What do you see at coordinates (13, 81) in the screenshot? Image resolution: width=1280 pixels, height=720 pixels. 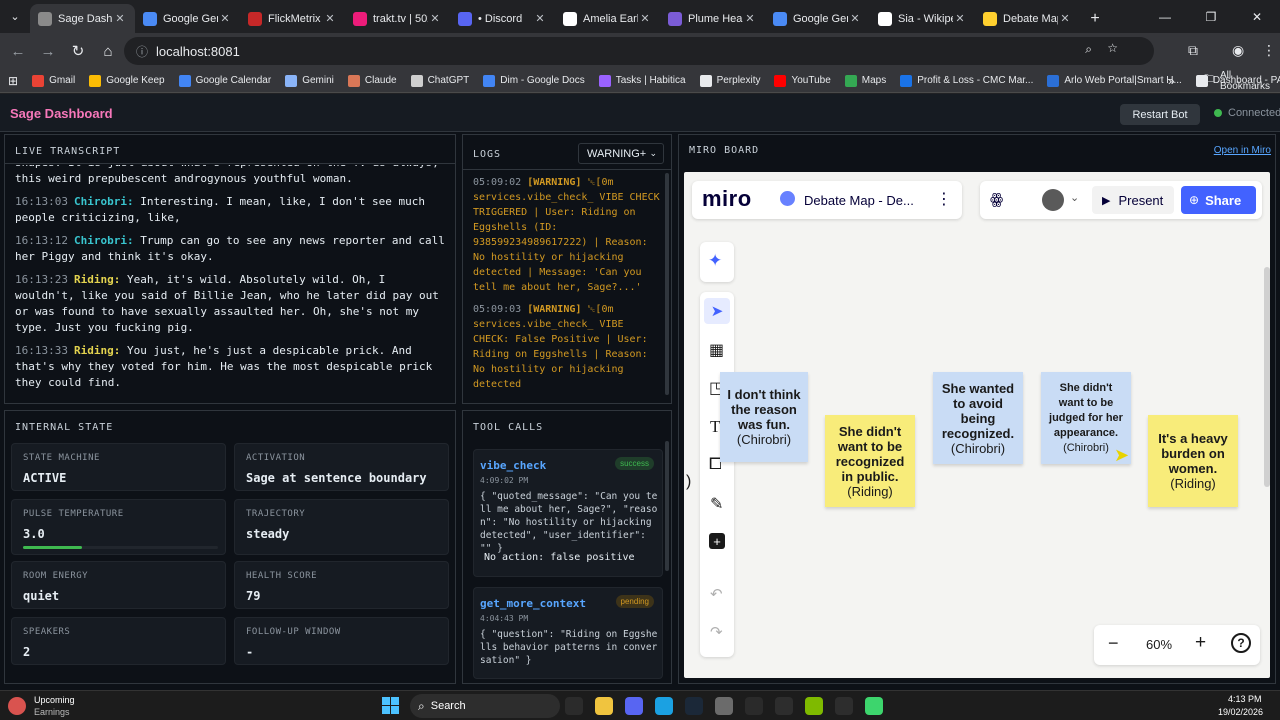 I see `apps-icon: ⊞` at bounding box center [13, 81].